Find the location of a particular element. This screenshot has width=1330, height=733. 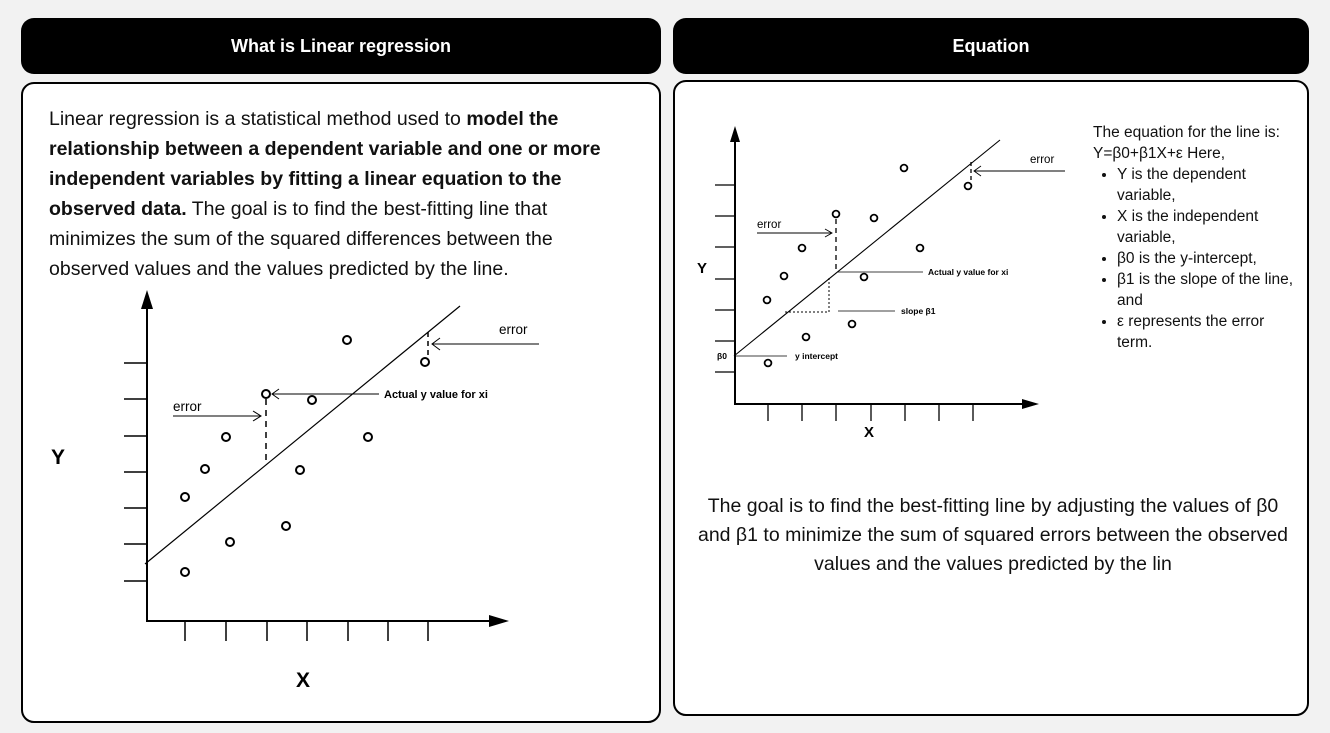

panel-header: What is Linear regression is located at coordinates (341, 46).